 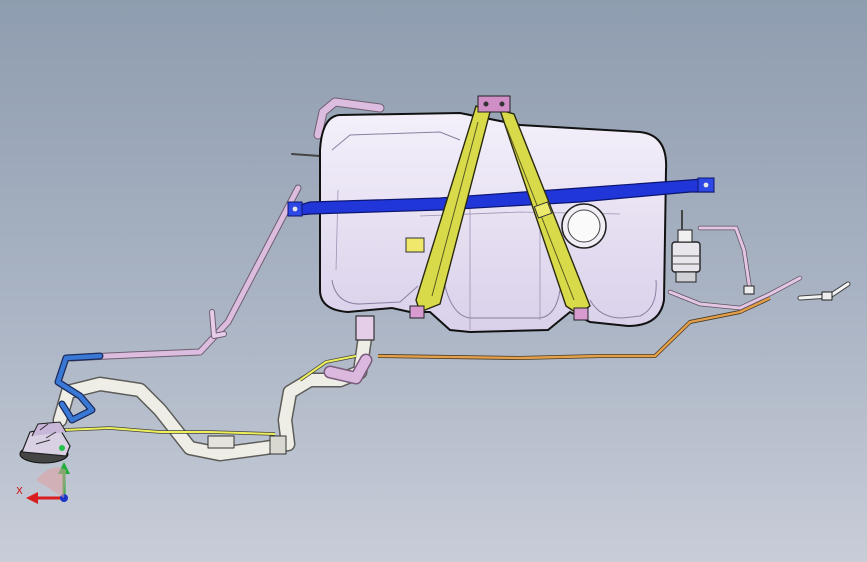 I want to click on sensor-wire, so click(x=210, y=395).